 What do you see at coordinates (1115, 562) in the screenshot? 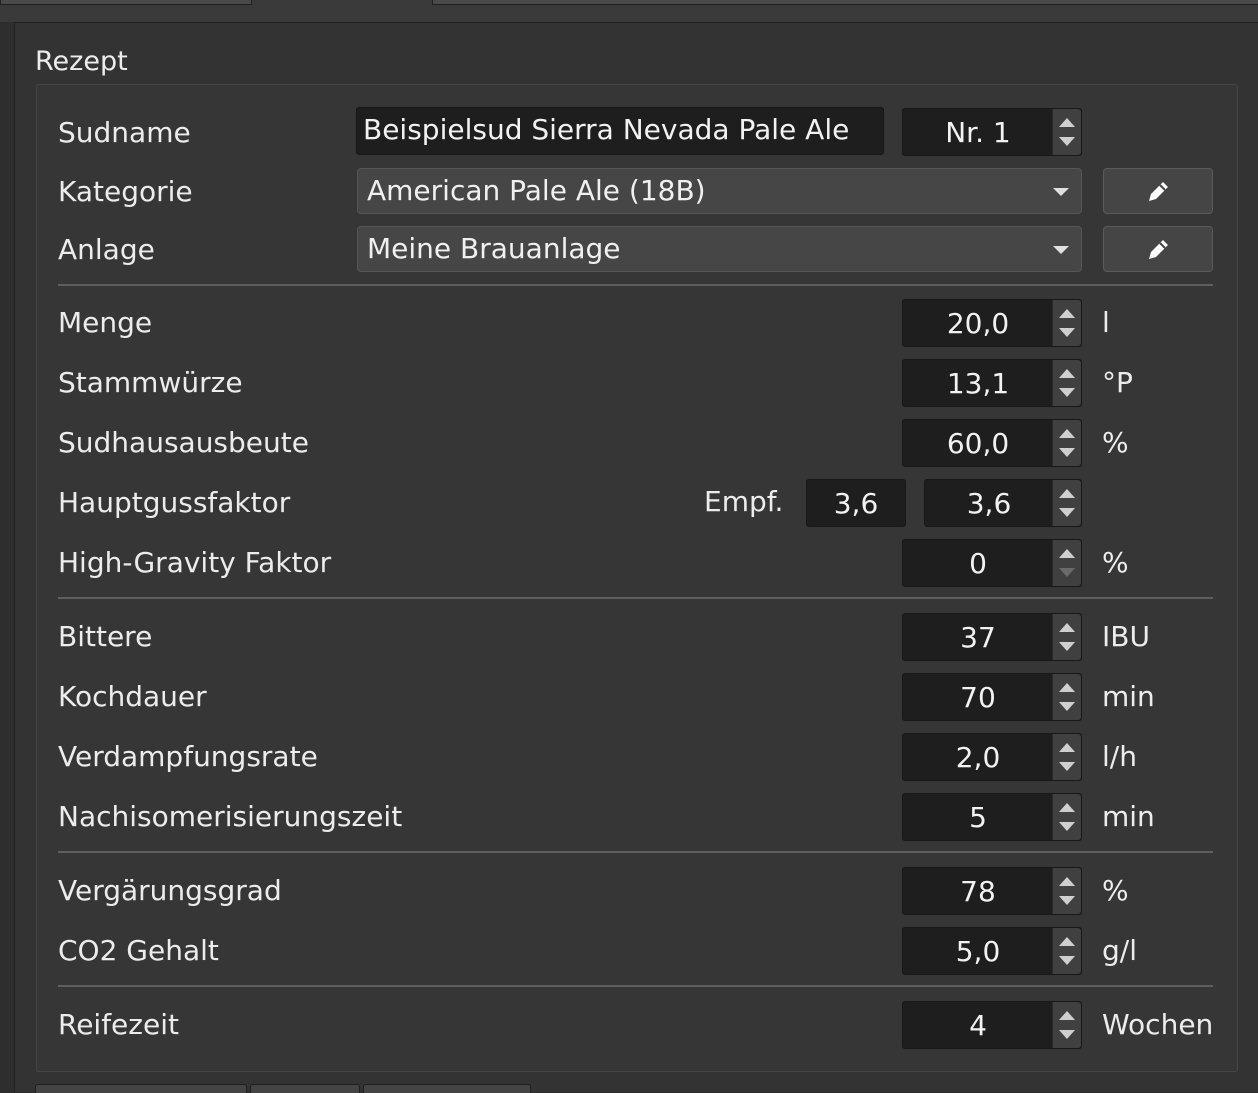
I see `high-gravity-unit: %` at bounding box center [1115, 562].